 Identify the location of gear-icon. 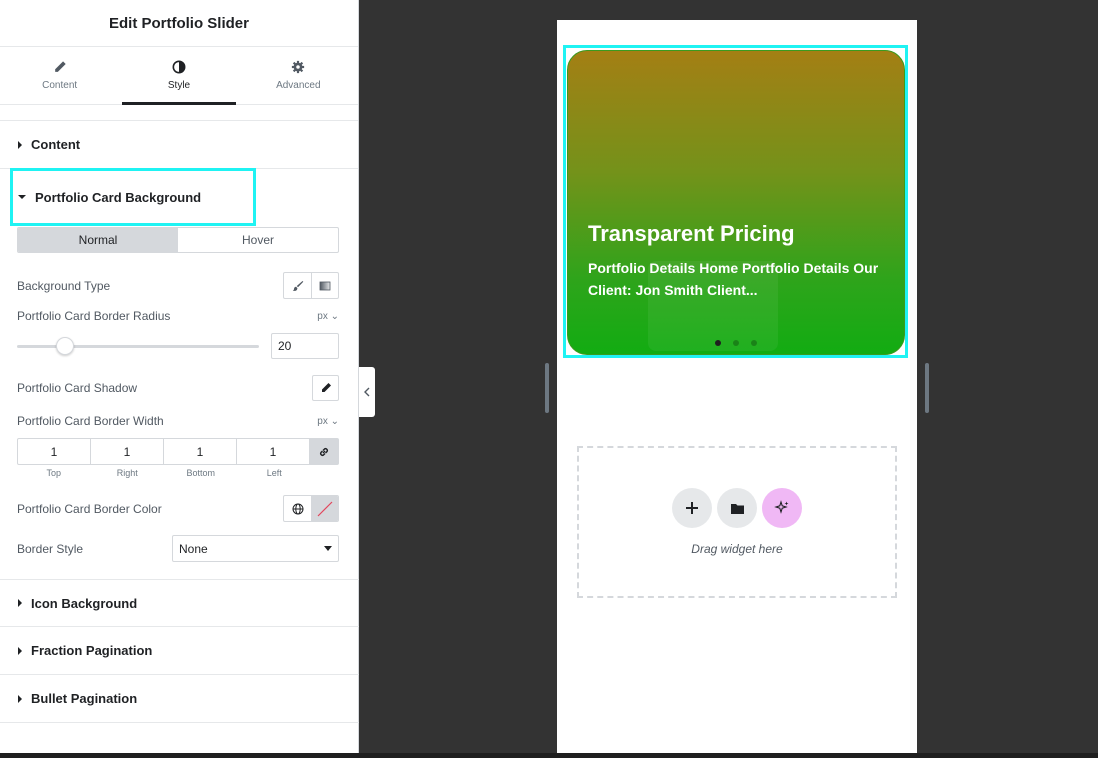
(298, 67).